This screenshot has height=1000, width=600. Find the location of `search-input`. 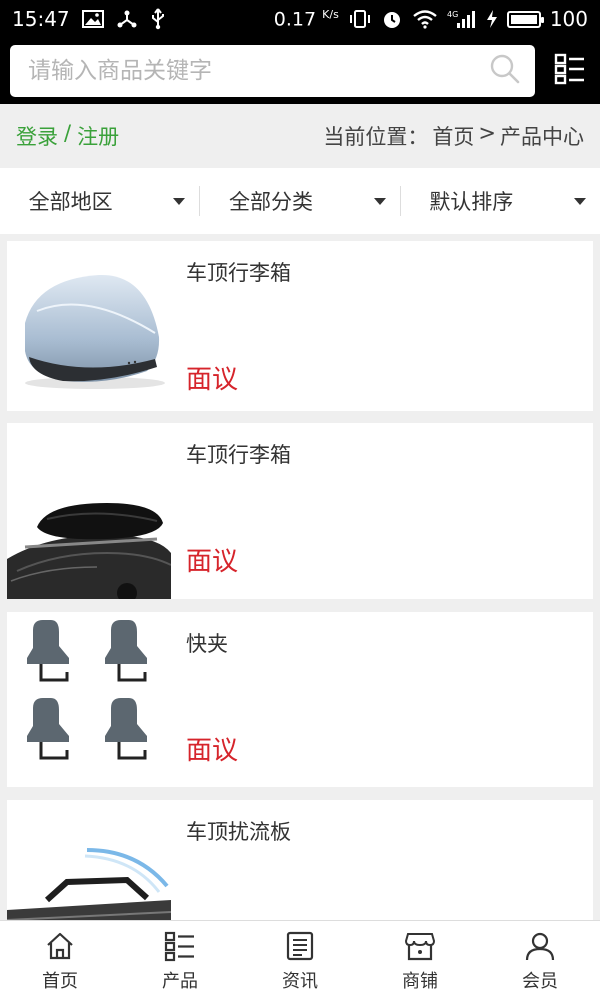

search-input is located at coordinates (258, 71).